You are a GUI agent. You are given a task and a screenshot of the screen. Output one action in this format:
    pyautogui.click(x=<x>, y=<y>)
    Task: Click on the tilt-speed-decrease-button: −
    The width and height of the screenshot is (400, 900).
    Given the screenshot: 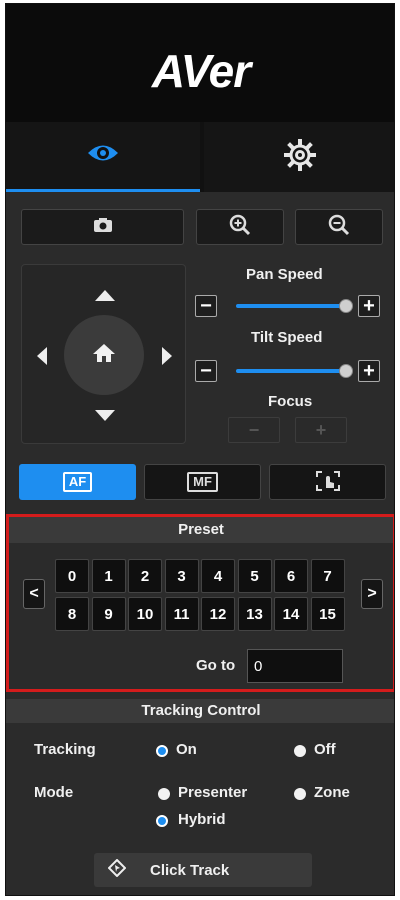 What is the action you would take?
    pyautogui.click(x=206, y=371)
    